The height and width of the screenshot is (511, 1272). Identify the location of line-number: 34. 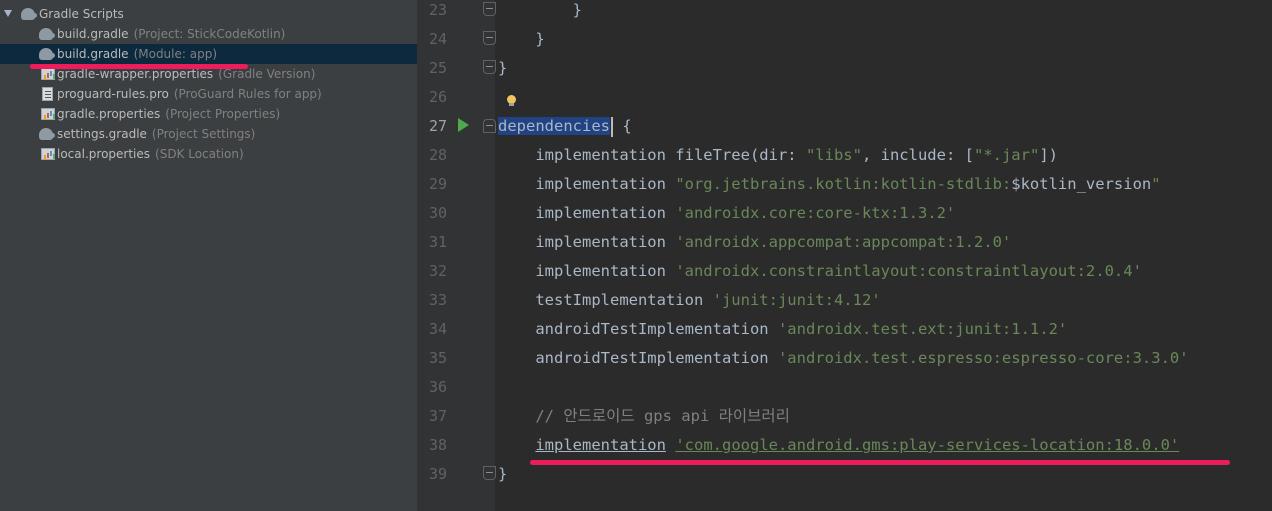
(437, 329).